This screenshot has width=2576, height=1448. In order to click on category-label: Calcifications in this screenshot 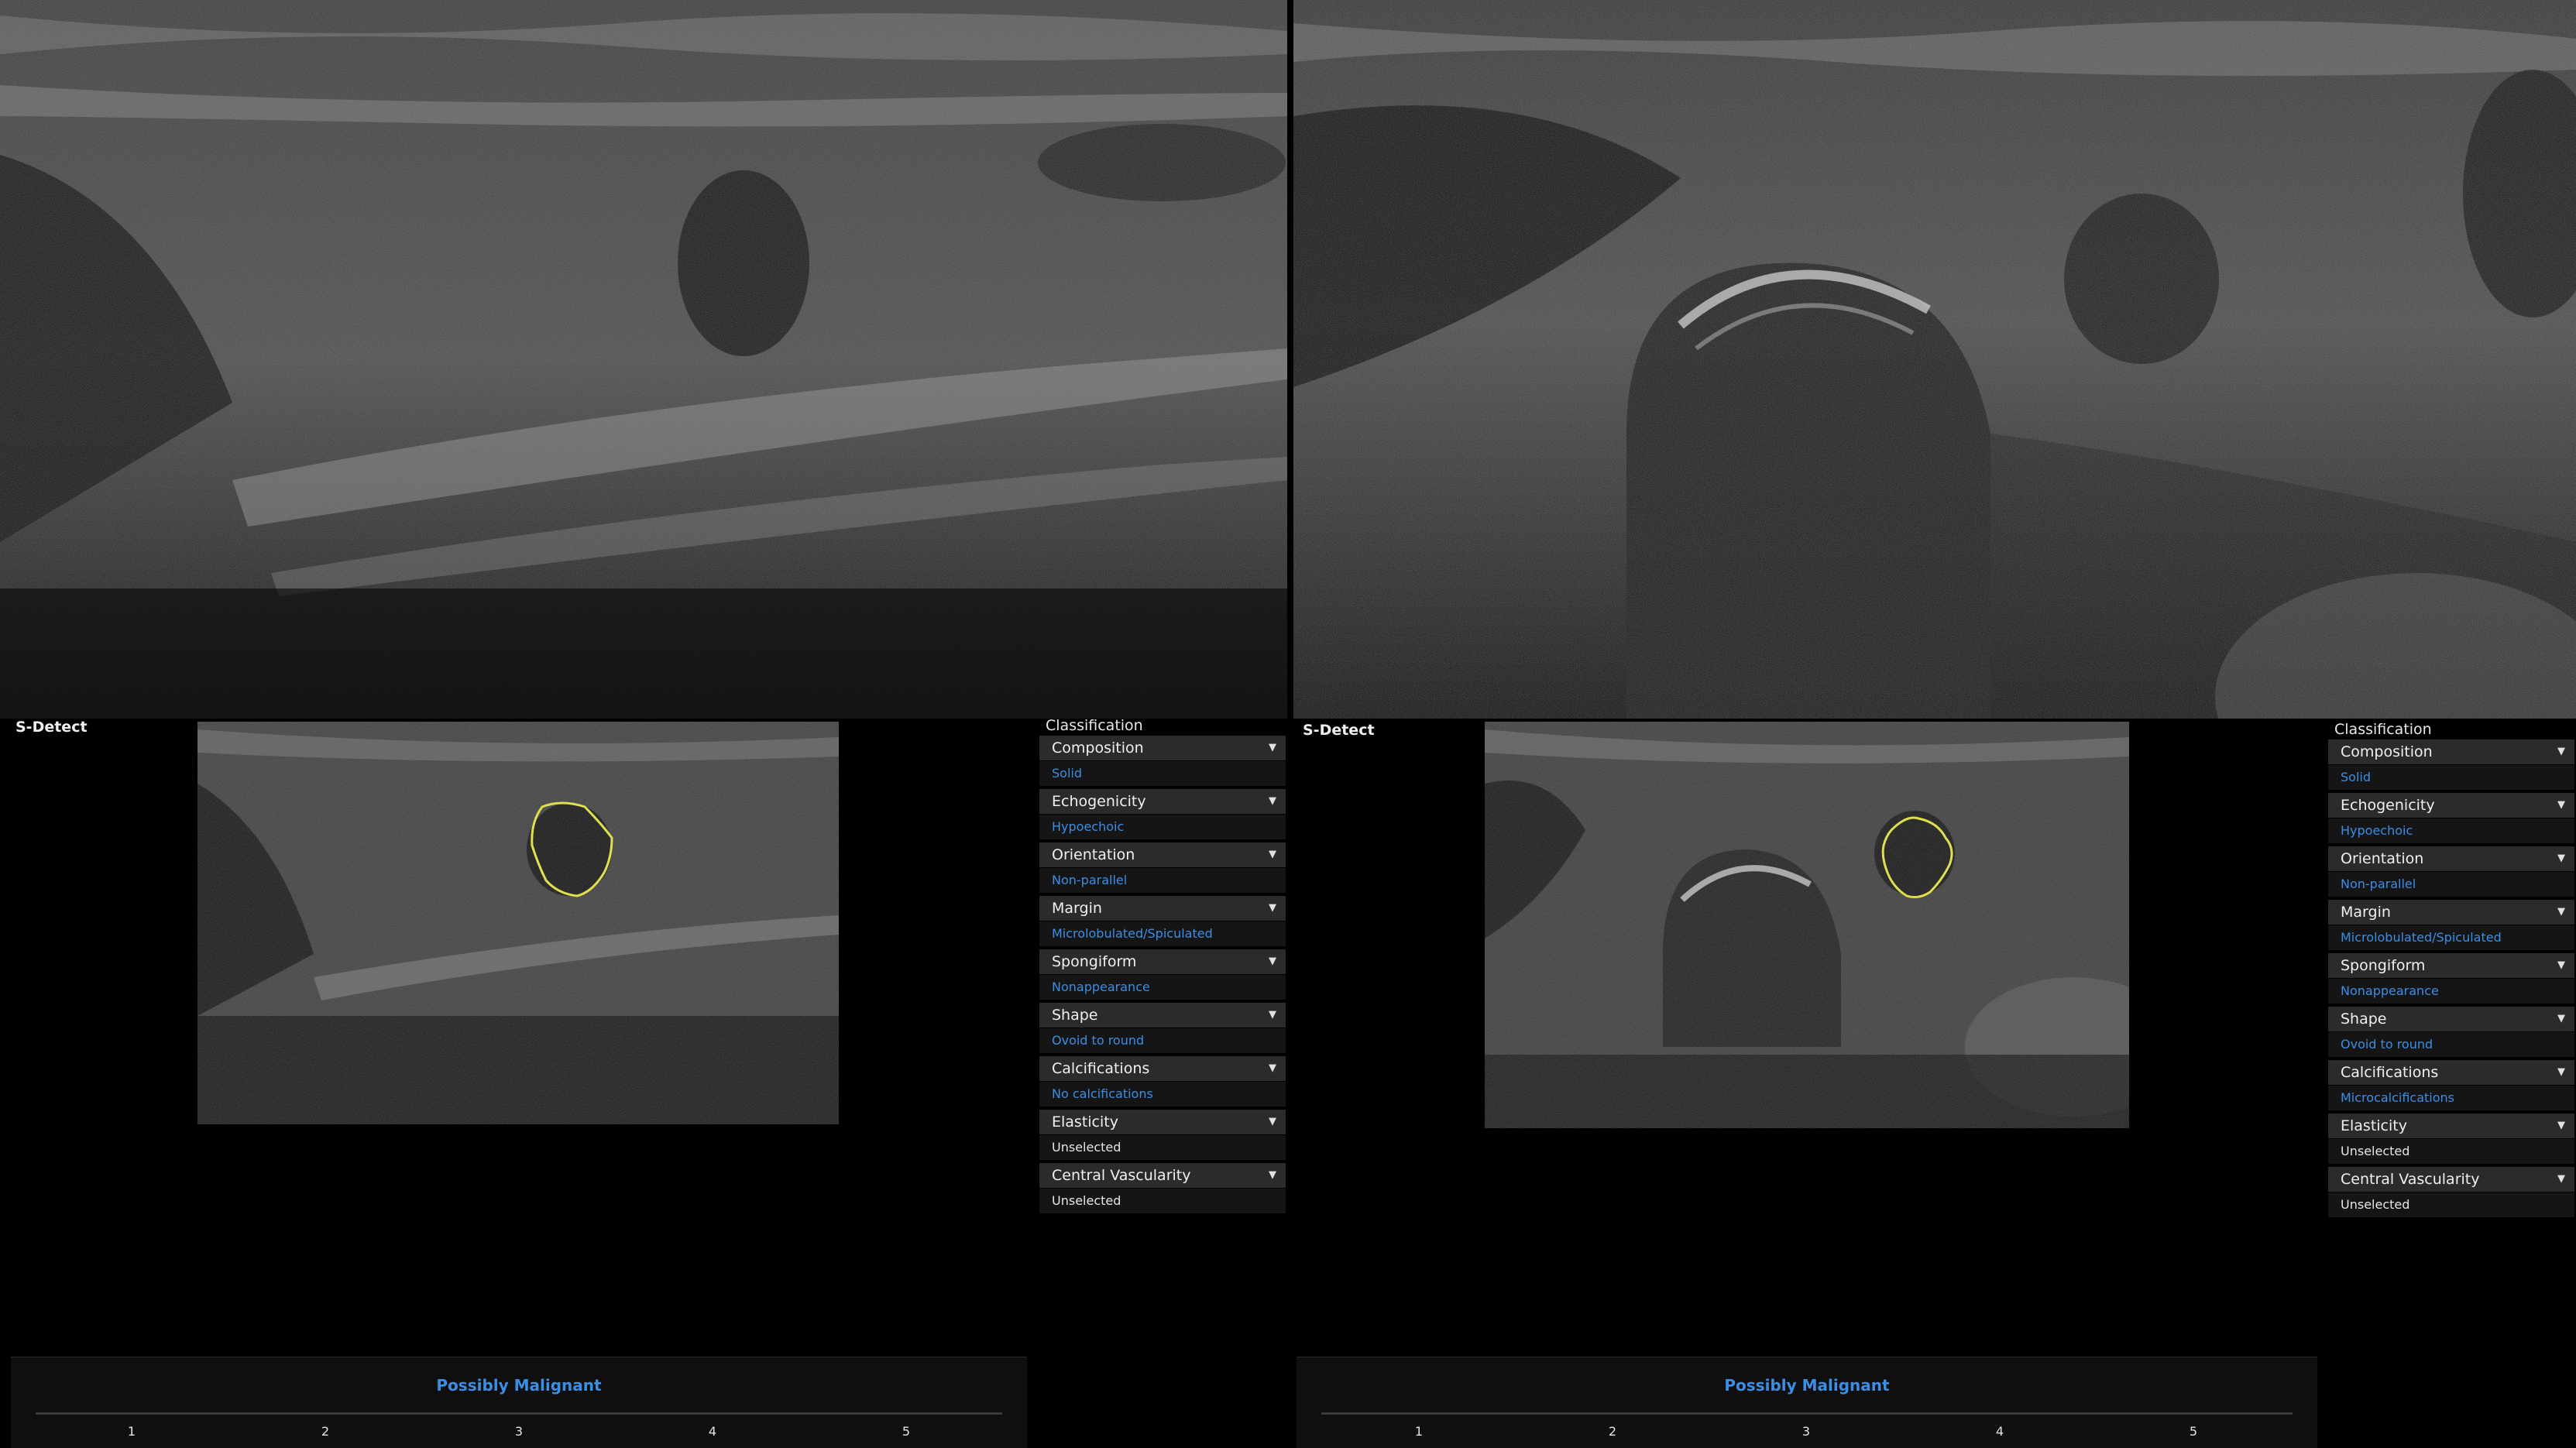, I will do `click(1101, 1068)`.